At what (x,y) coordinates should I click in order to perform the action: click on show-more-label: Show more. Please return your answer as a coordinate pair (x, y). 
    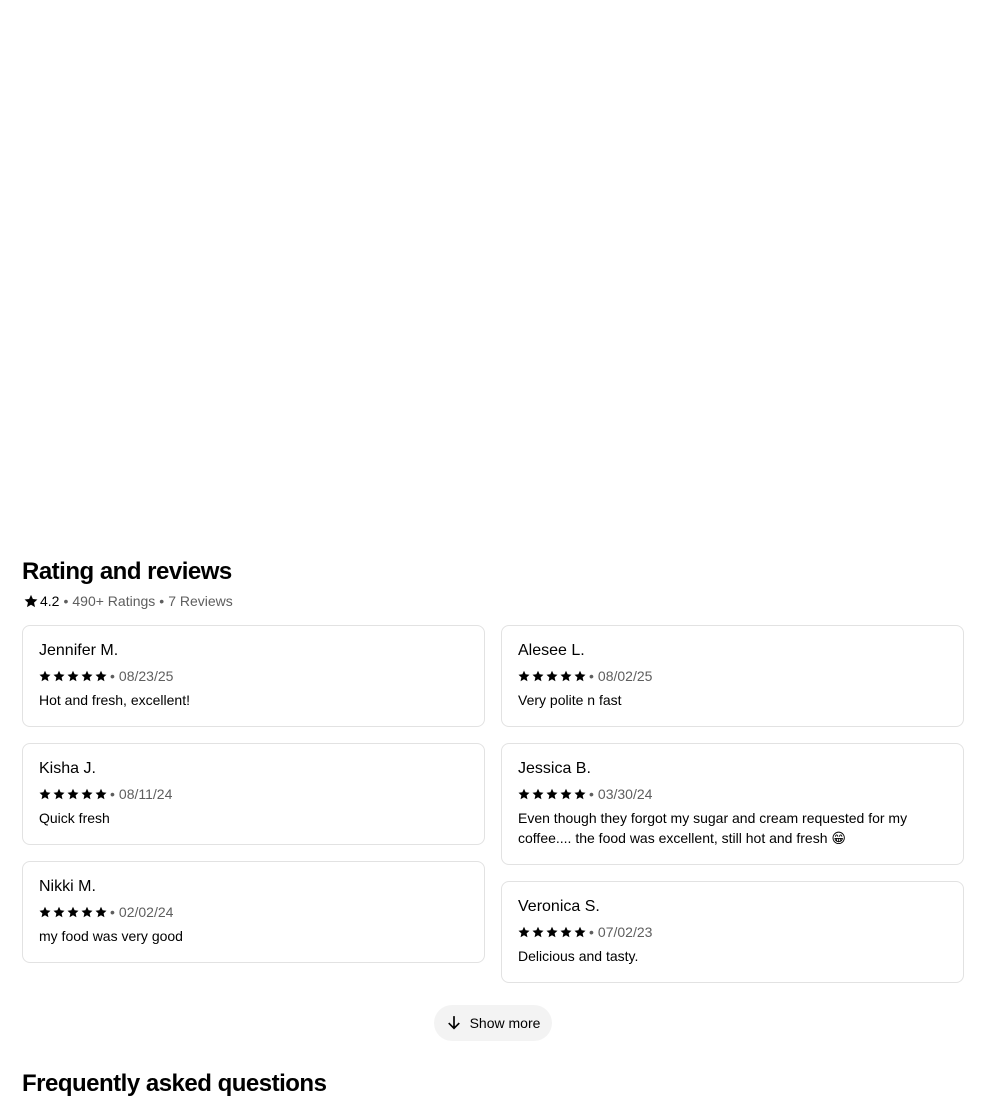
    Looking at the image, I should click on (505, 1023).